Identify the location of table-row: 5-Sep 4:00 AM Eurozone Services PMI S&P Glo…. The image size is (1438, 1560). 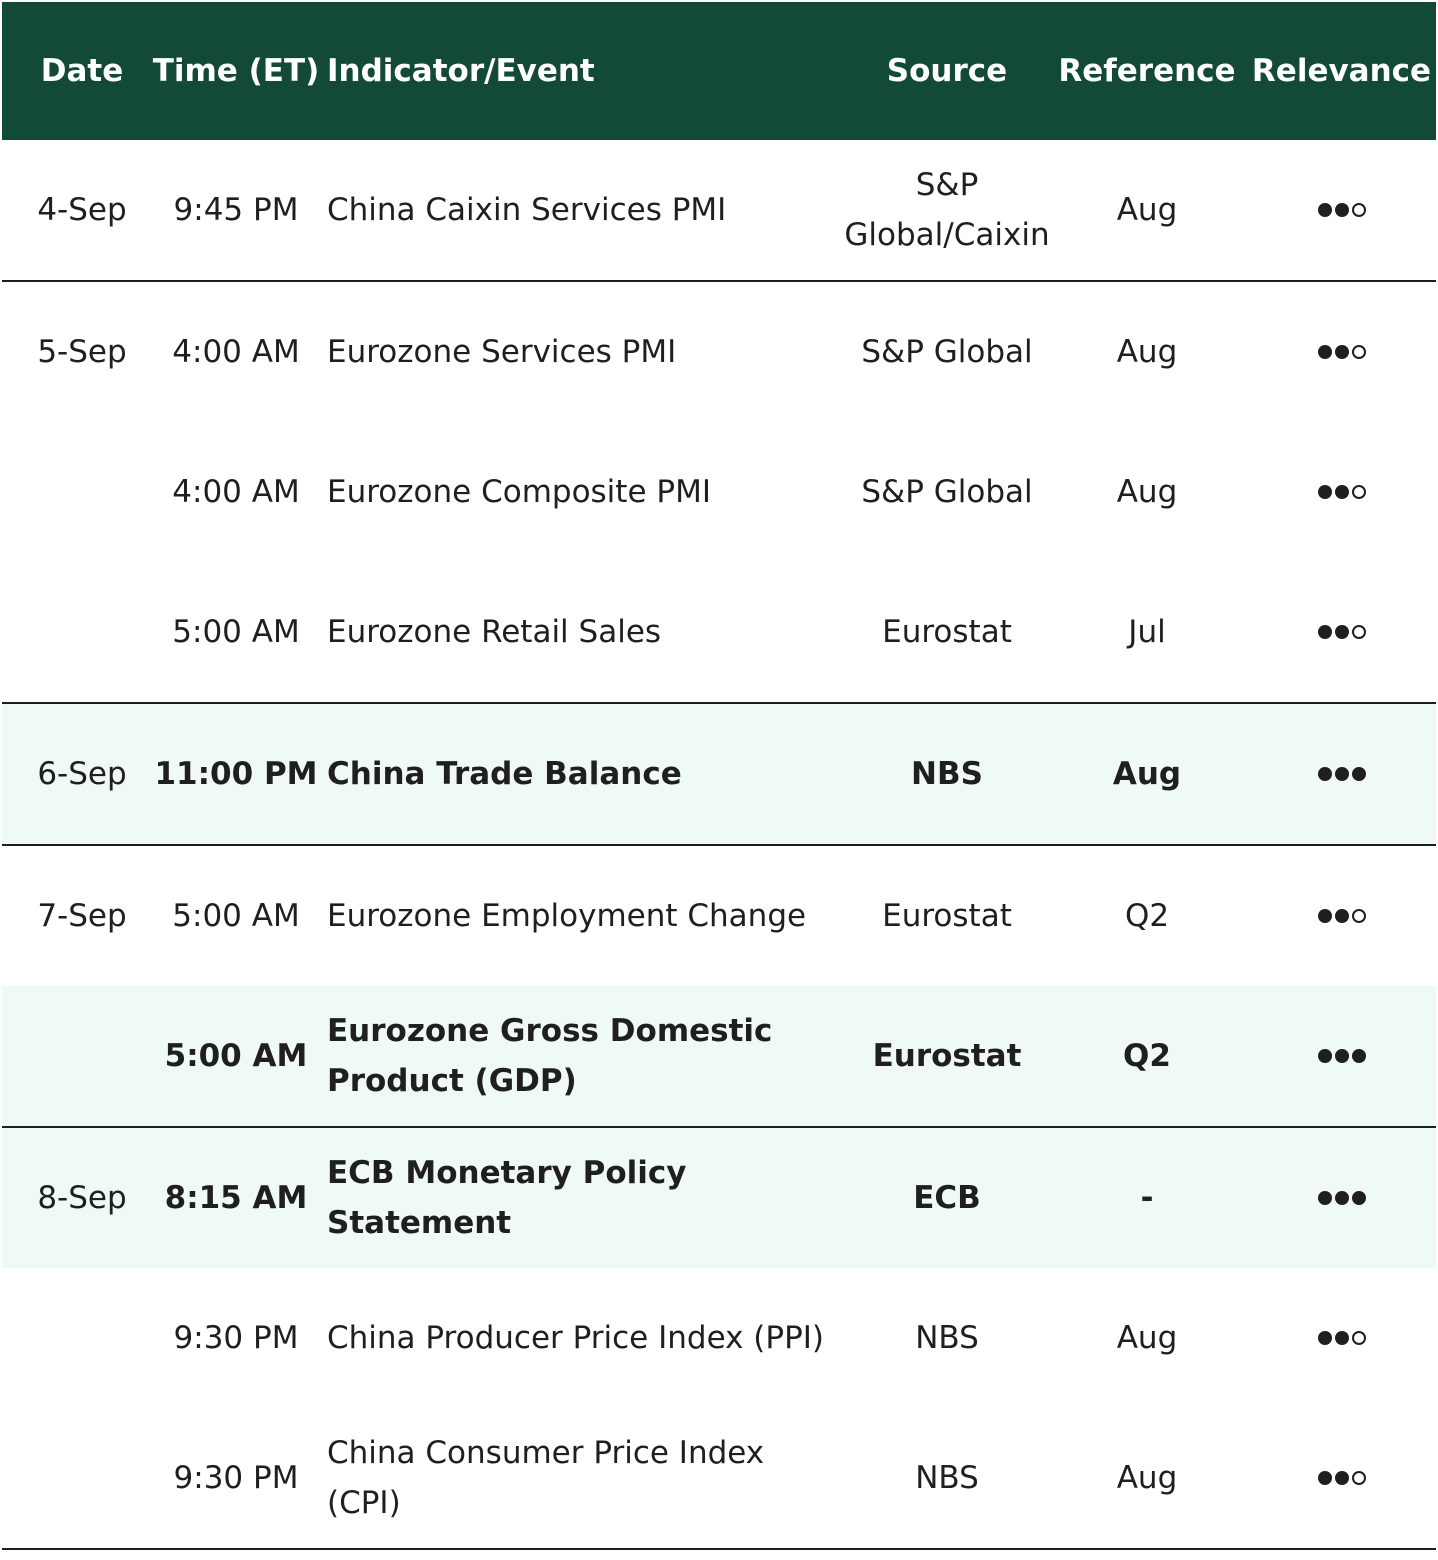
(719, 352).